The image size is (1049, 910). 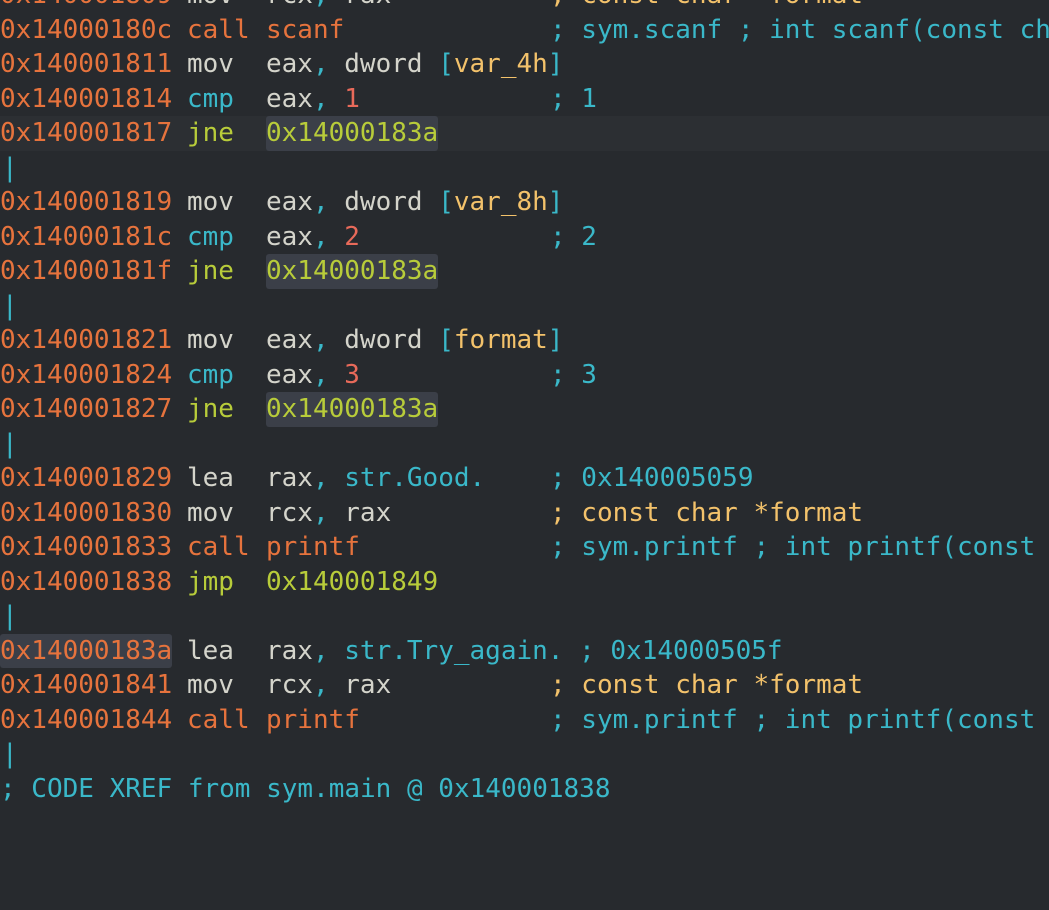 What do you see at coordinates (707, 685) in the screenshot?
I see `comment: ; const char *format` at bounding box center [707, 685].